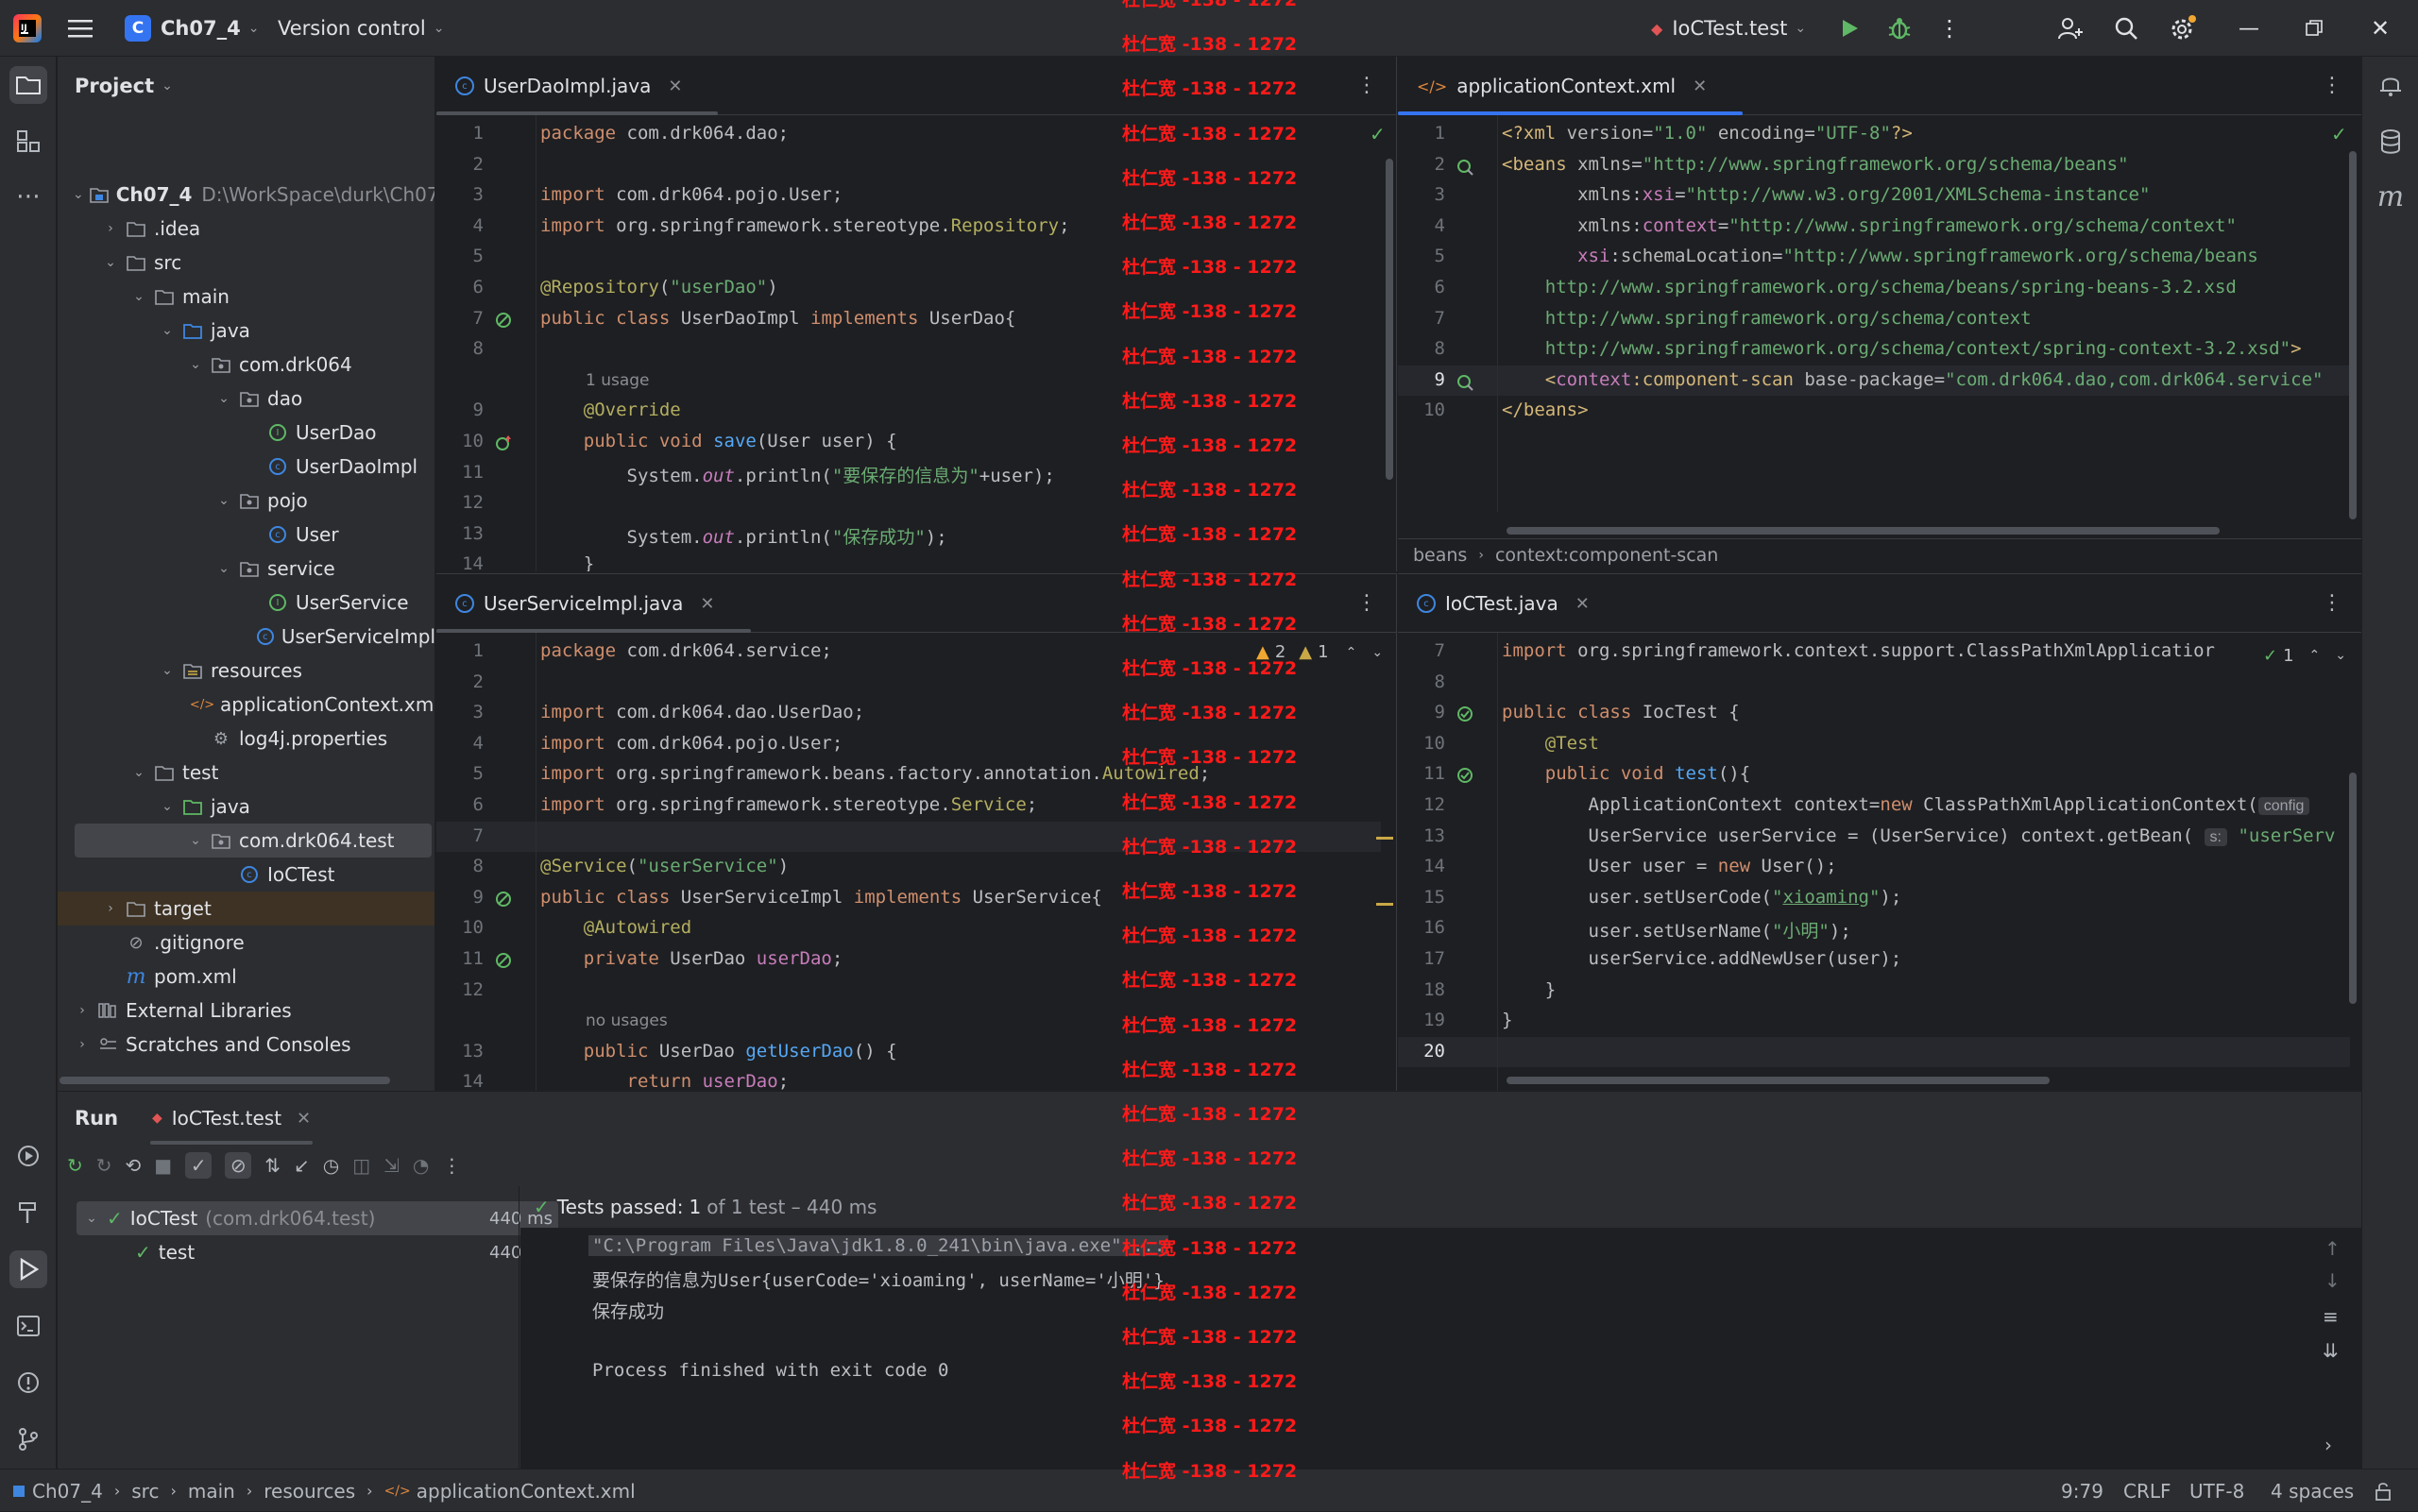 The width and height of the screenshot is (2418, 1512). I want to click on tab-userserviceimpl: c UserServiceImpl.java ✕, so click(593, 603).